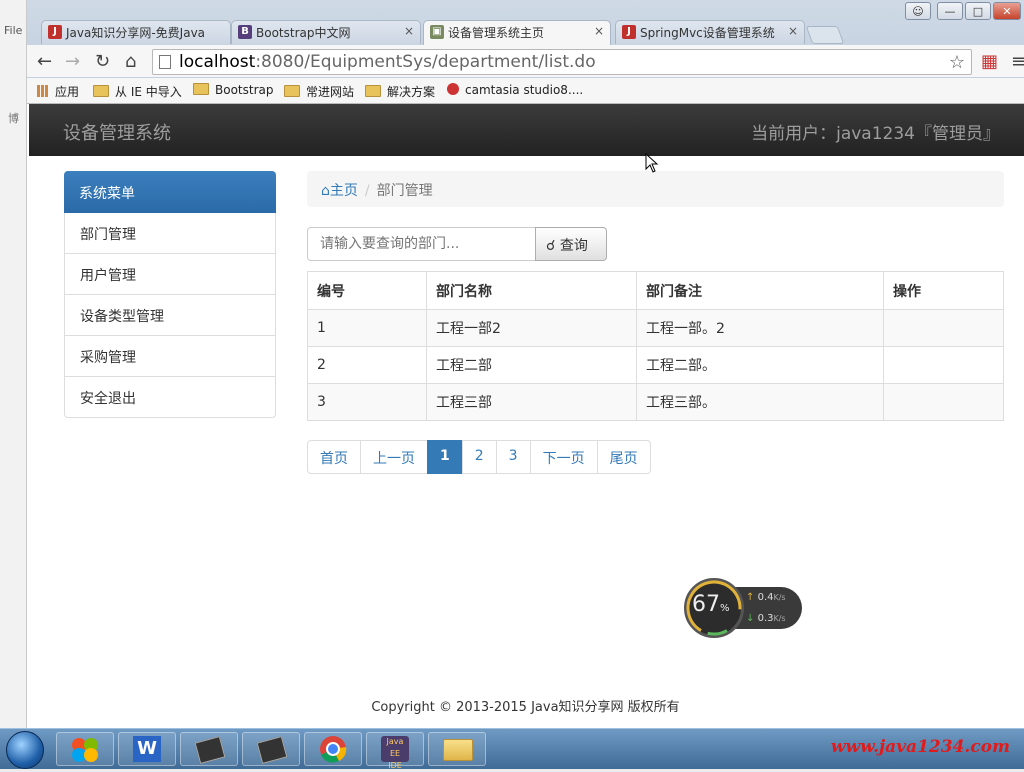 The height and width of the screenshot is (772, 1024). Describe the element at coordinates (13, 30) in the screenshot. I see `background-window-label: File` at that location.